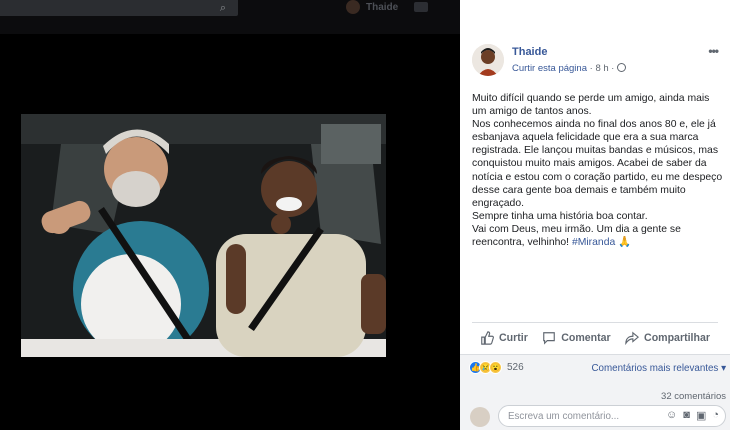 The width and height of the screenshot is (730, 430). I want to click on reactions-summary: 👍 😢 😮 526, so click(496, 367).